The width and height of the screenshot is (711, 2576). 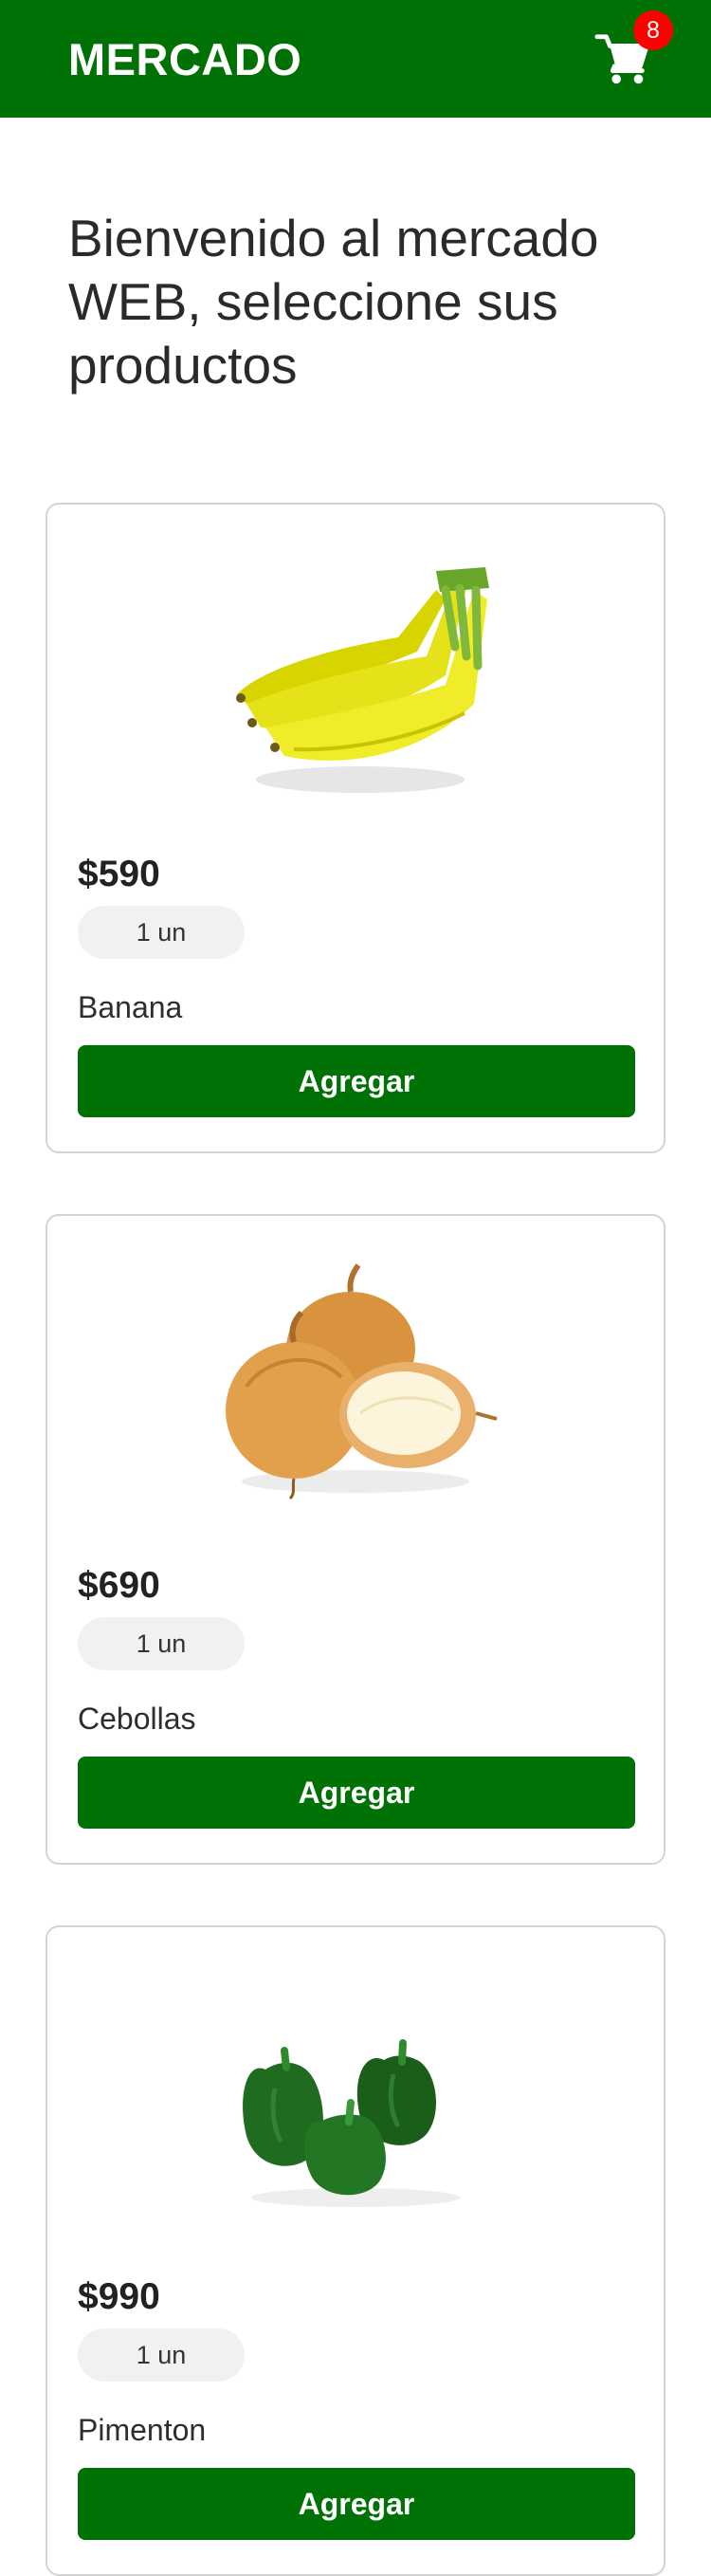 I want to click on product-price: $690, so click(x=119, y=1585).